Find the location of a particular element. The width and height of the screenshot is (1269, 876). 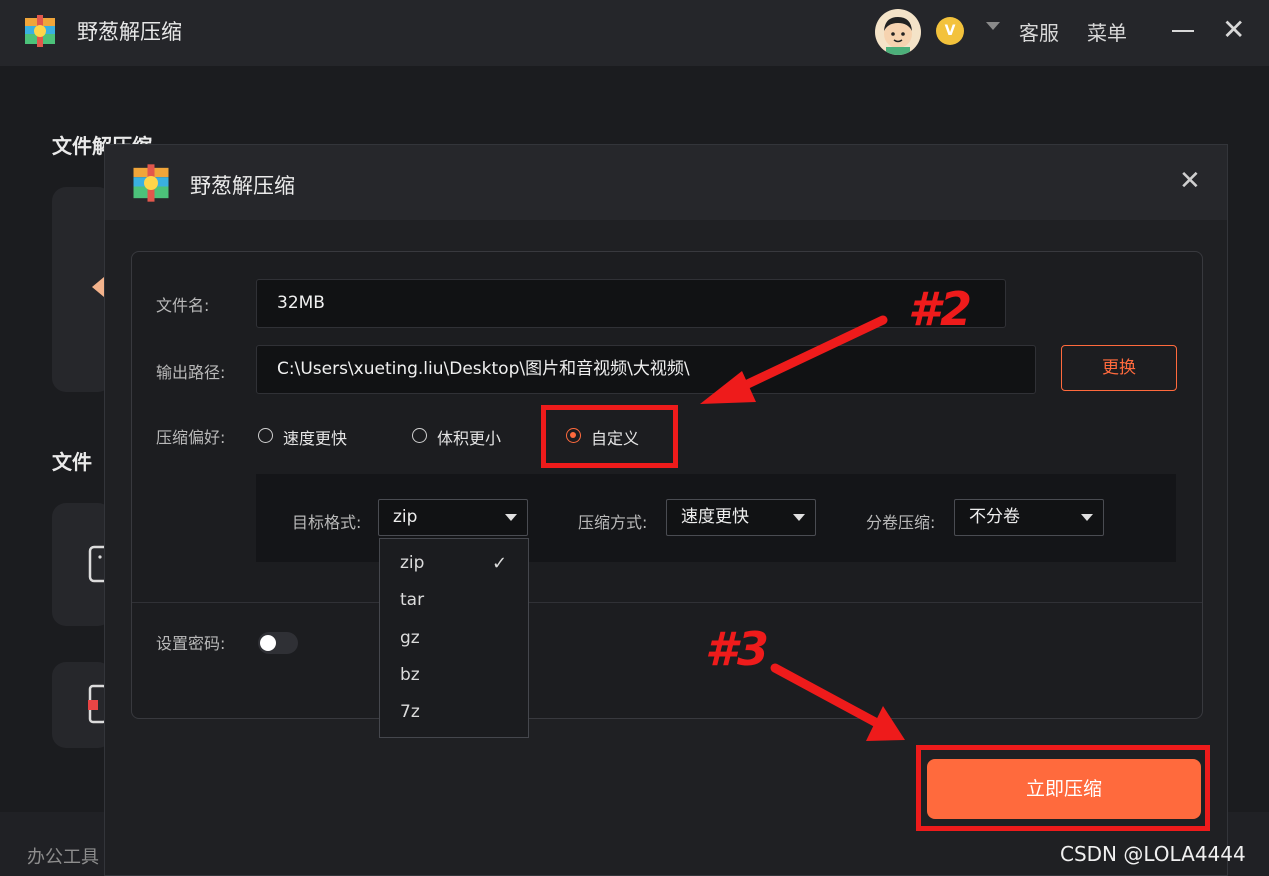

arrow-step2-head is located at coordinates (728, 387).